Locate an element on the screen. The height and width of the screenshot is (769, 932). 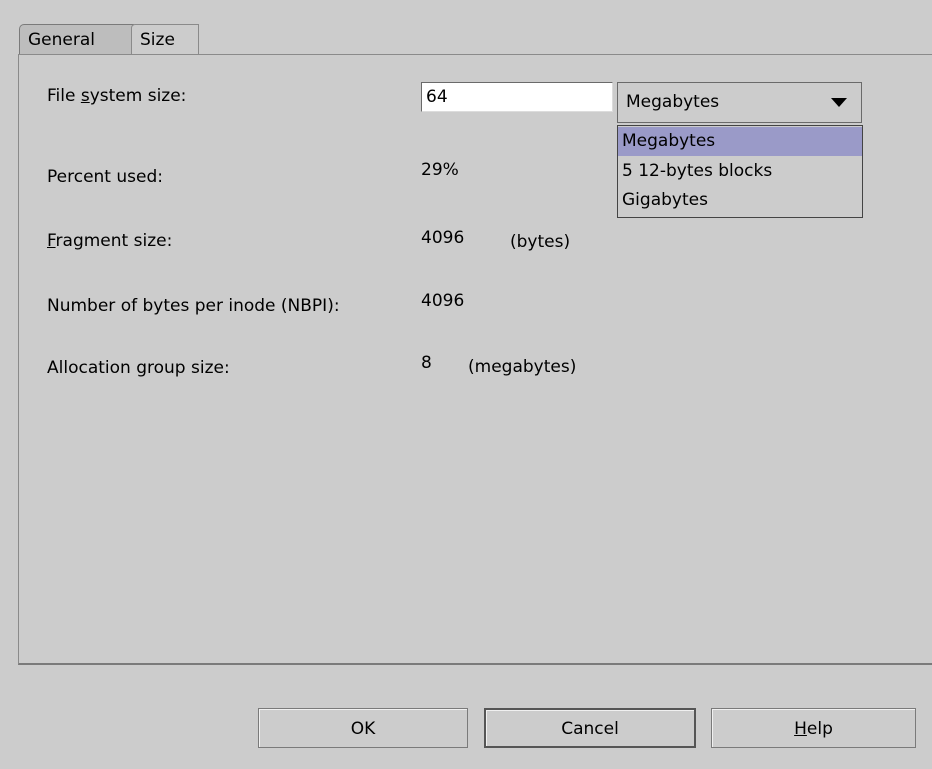
help-mnemonic: H is located at coordinates (800, 729).